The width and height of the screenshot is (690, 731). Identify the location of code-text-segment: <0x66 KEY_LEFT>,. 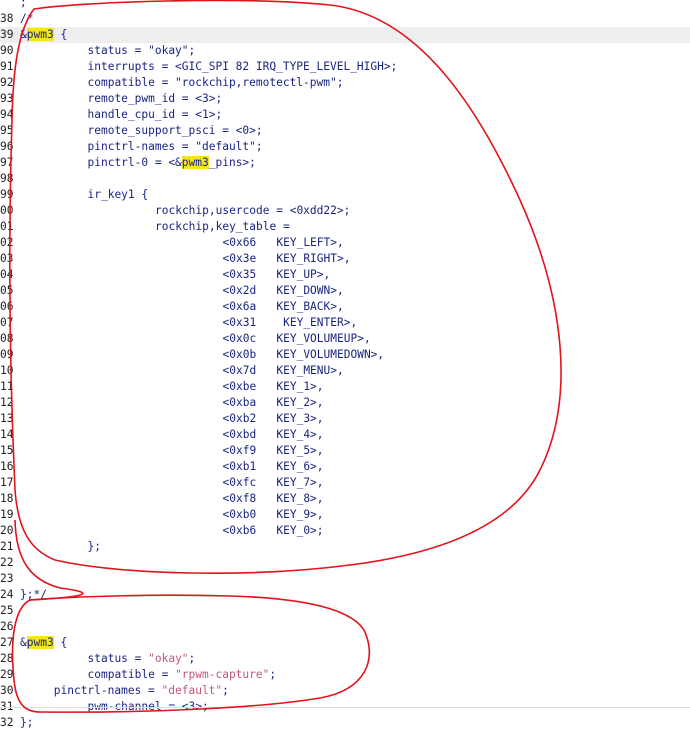
(283, 242).